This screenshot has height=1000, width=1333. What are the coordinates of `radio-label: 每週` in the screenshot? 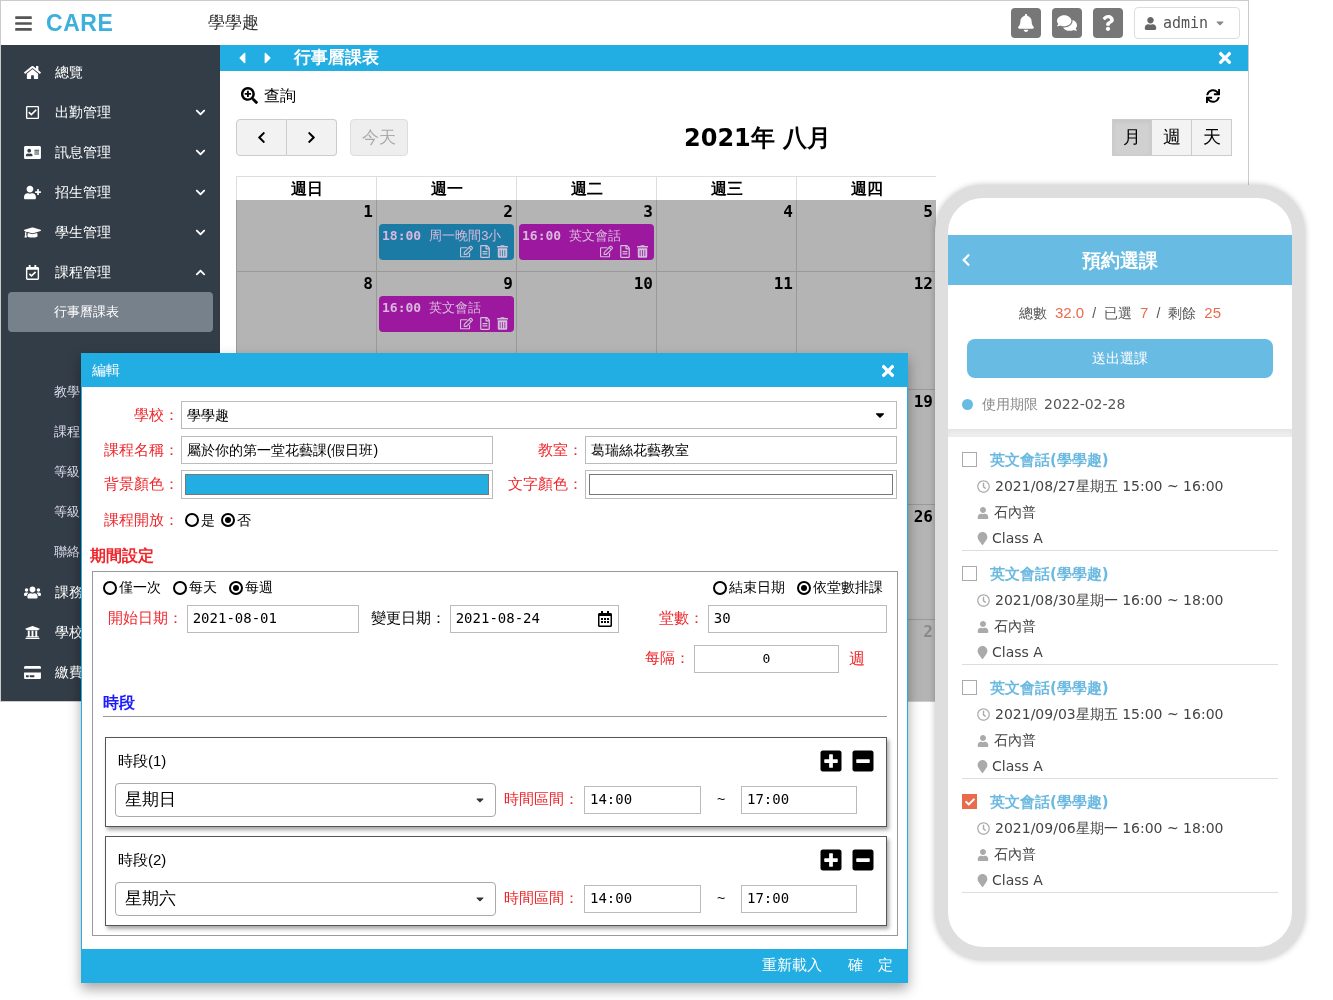 It's located at (259, 587).